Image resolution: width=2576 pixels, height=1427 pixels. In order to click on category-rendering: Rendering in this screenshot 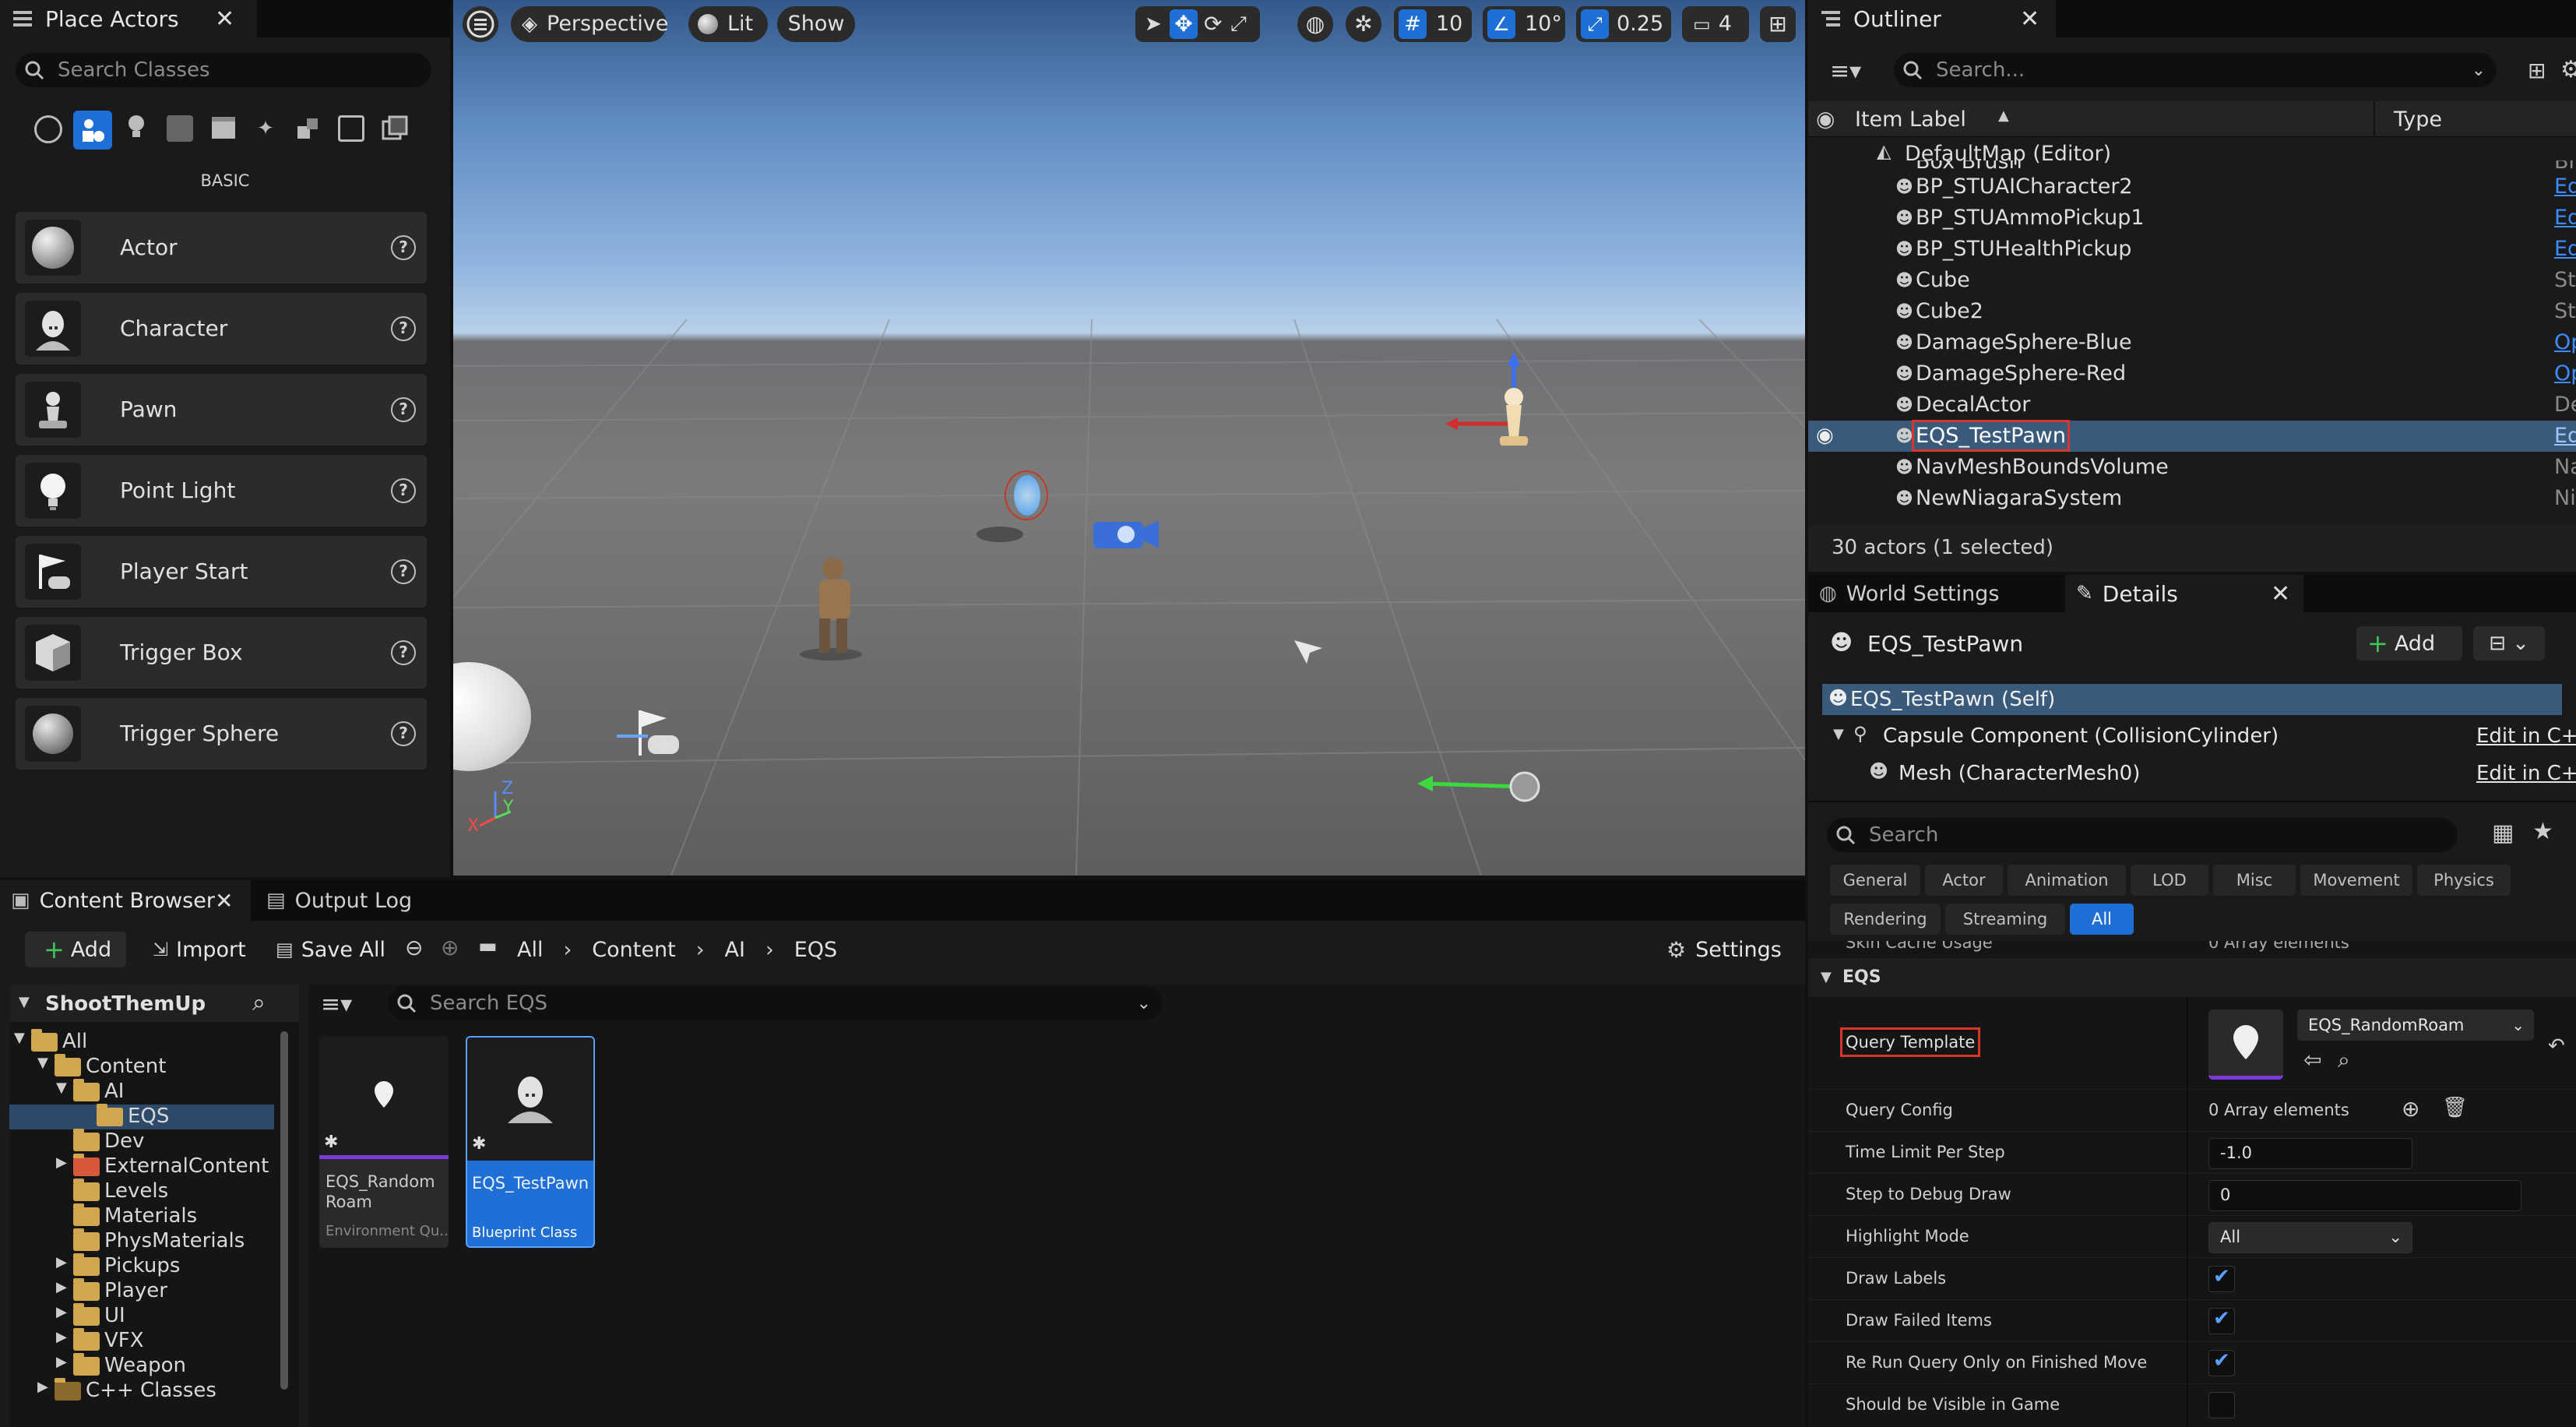, I will do `click(1885, 919)`.